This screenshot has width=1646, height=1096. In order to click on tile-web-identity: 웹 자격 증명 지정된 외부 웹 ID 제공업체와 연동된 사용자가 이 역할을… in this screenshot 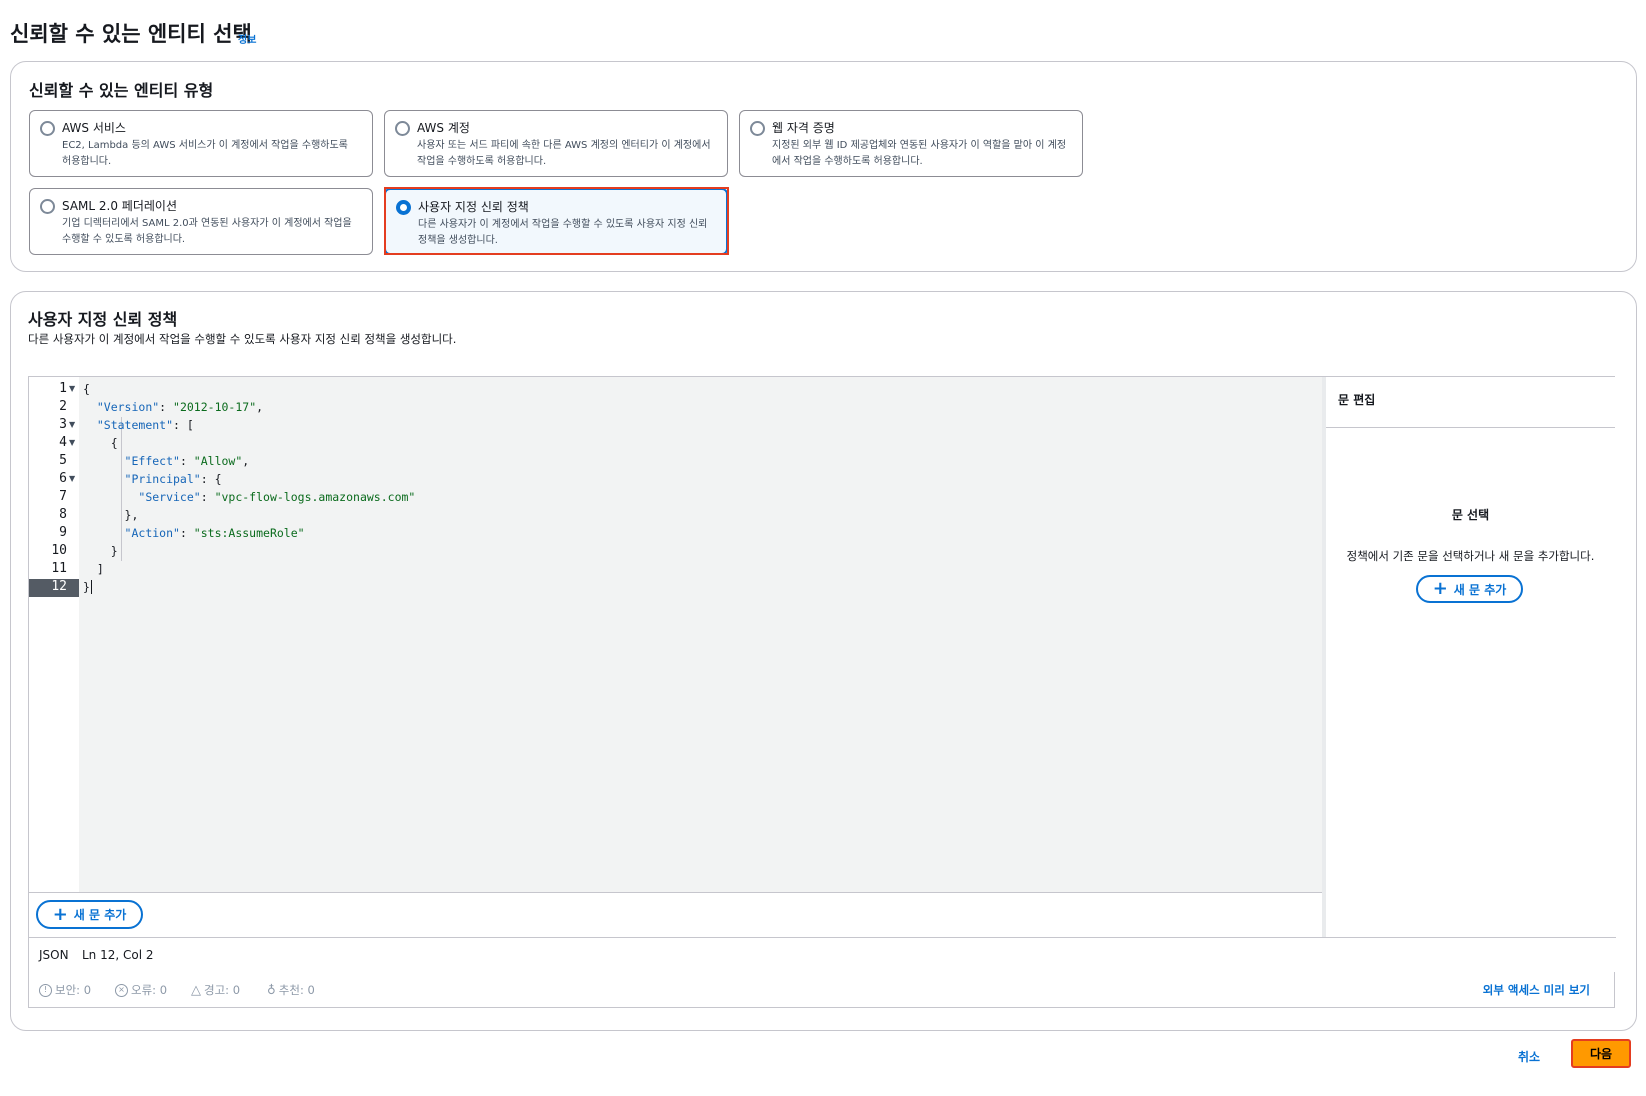, I will do `click(911, 143)`.